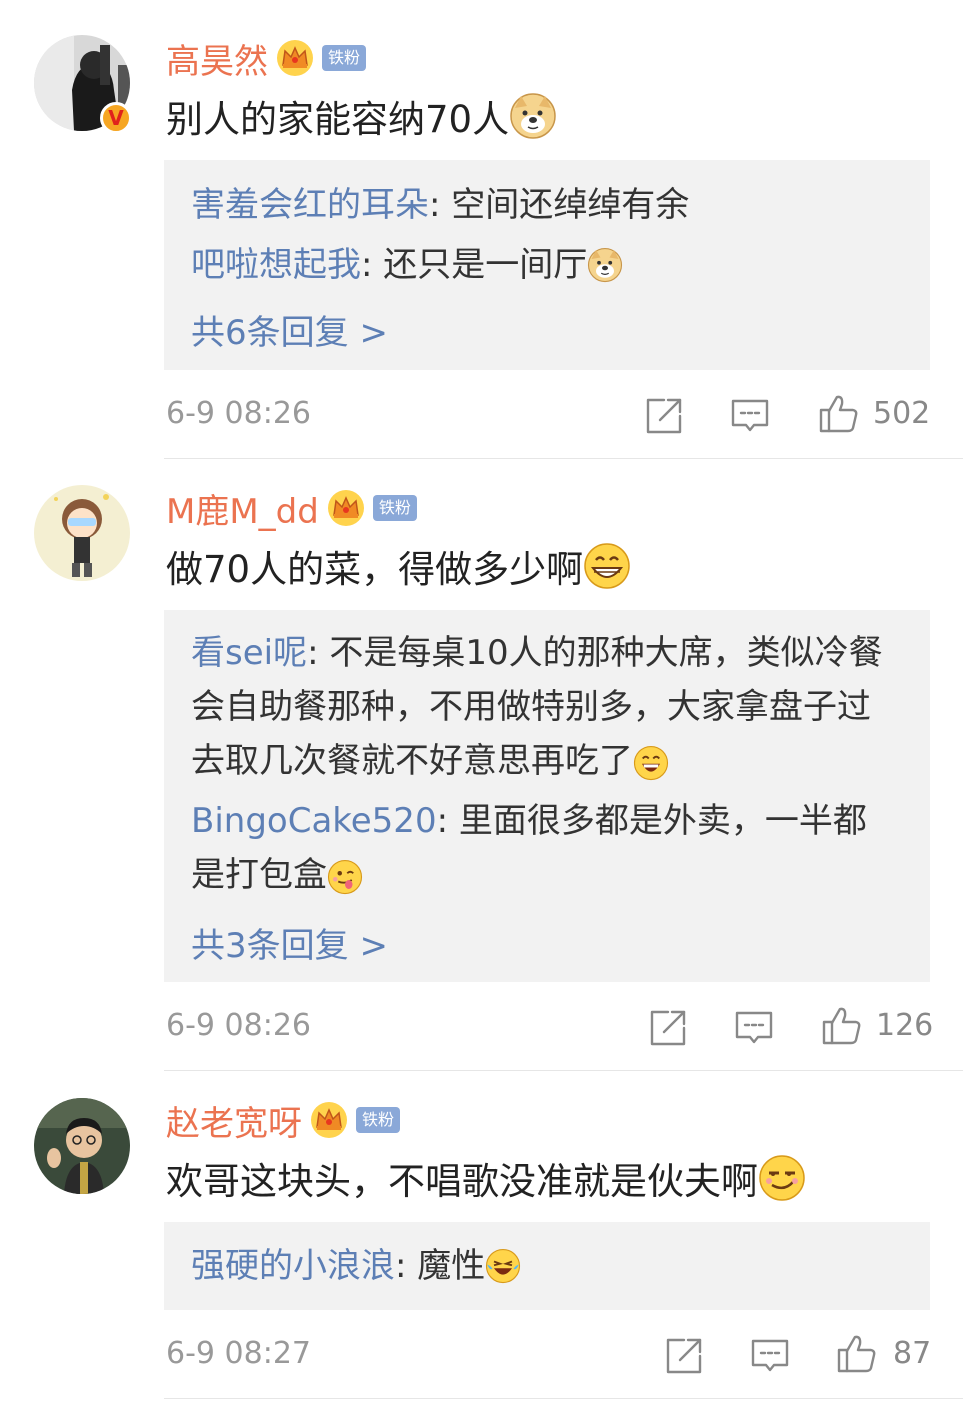 This screenshot has width=963, height=1407. Describe the element at coordinates (249, 653) in the screenshot. I see `reply-username: 看sei呢` at that location.